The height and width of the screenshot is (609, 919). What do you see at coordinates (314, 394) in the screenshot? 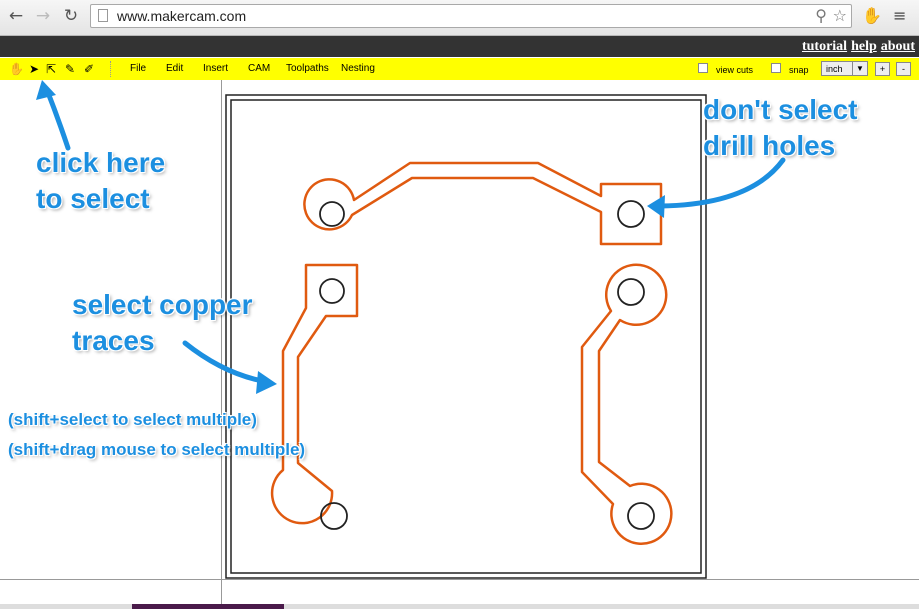
I see `left-trace` at bounding box center [314, 394].